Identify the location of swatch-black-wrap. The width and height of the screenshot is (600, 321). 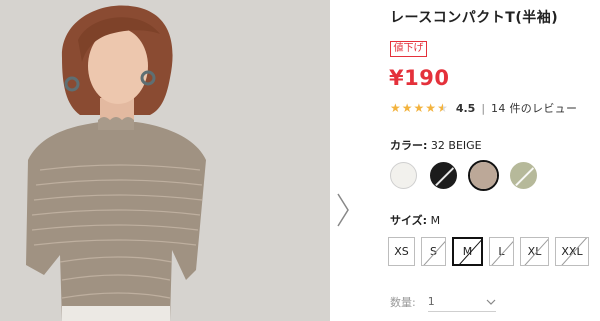
(443, 175).